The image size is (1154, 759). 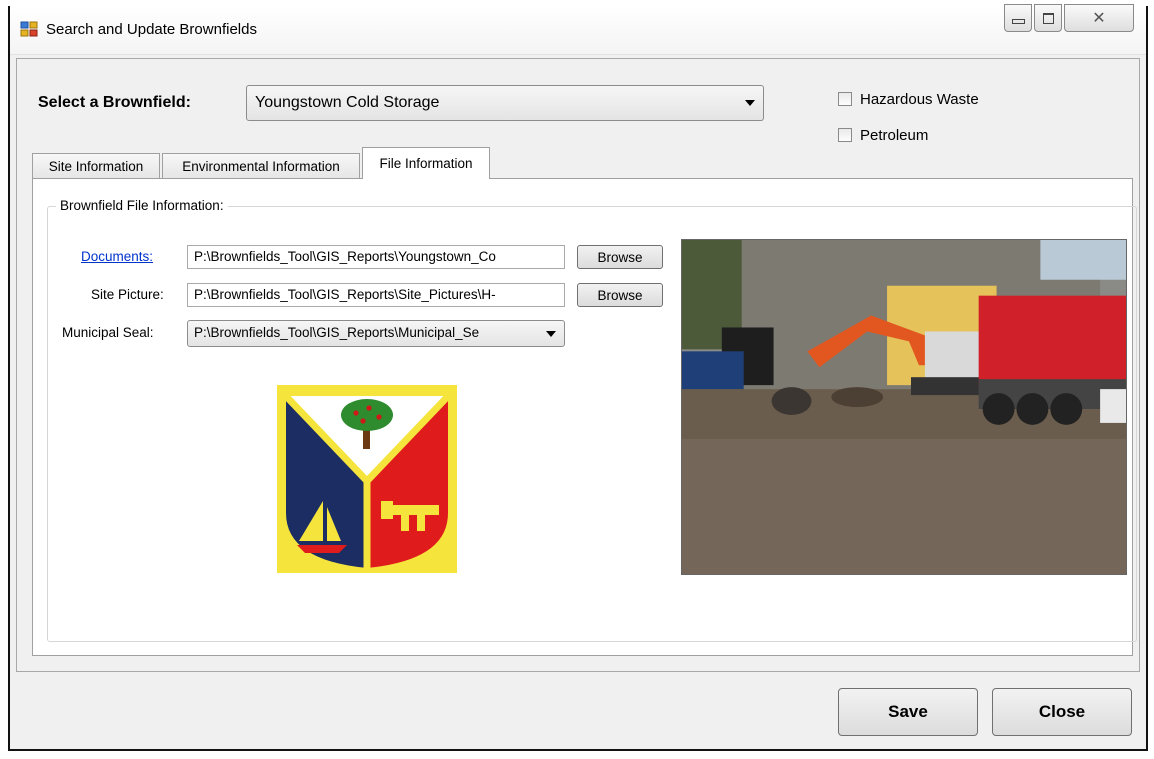 What do you see at coordinates (367, 479) in the screenshot?
I see `municipal-seal-image` at bounding box center [367, 479].